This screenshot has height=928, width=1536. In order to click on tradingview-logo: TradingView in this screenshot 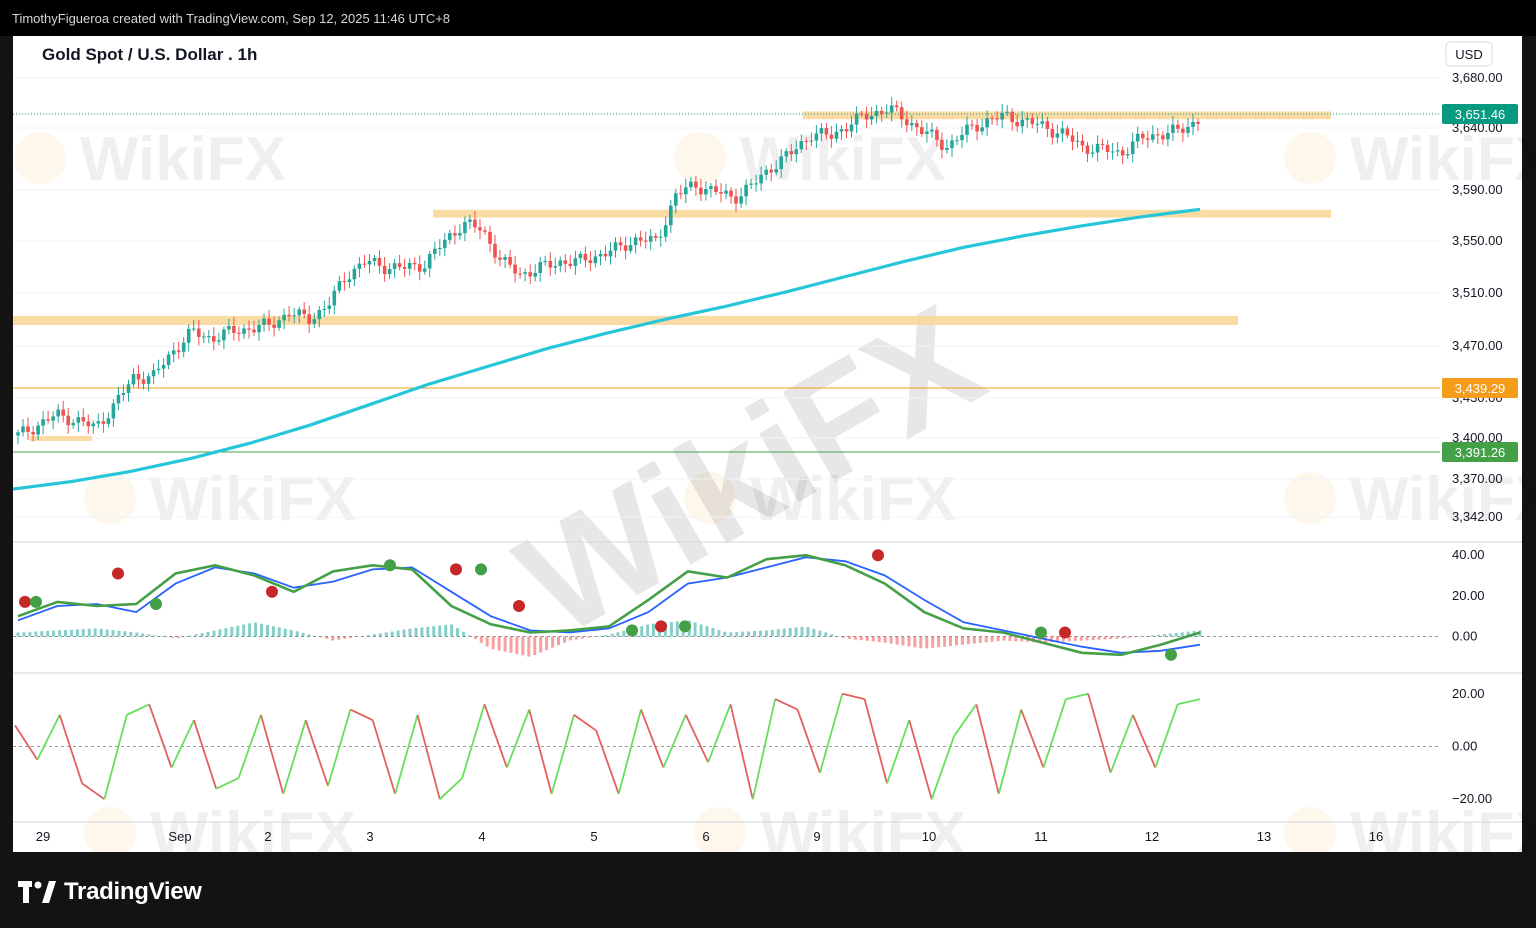, I will do `click(110, 892)`.